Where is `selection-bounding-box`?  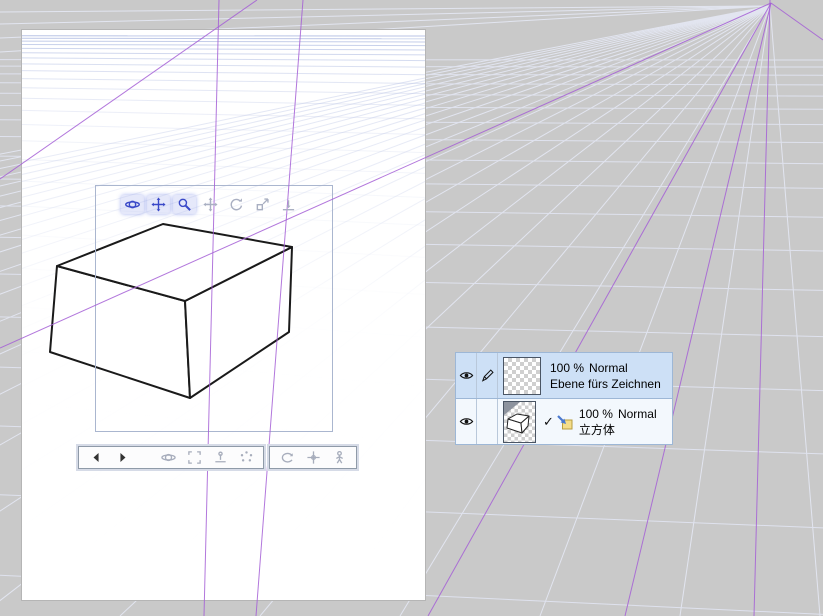
selection-bounding-box is located at coordinates (214, 308).